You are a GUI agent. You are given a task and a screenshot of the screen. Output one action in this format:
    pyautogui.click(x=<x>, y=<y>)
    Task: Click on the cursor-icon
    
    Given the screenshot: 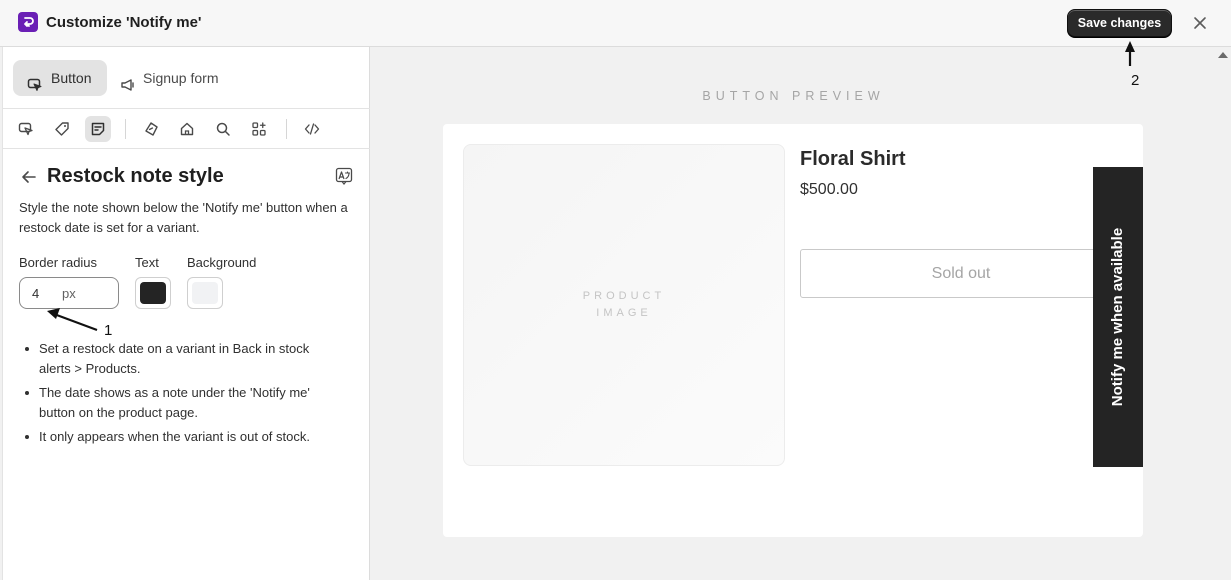 What is the action you would take?
    pyautogui.click(x=26, y=129)
    